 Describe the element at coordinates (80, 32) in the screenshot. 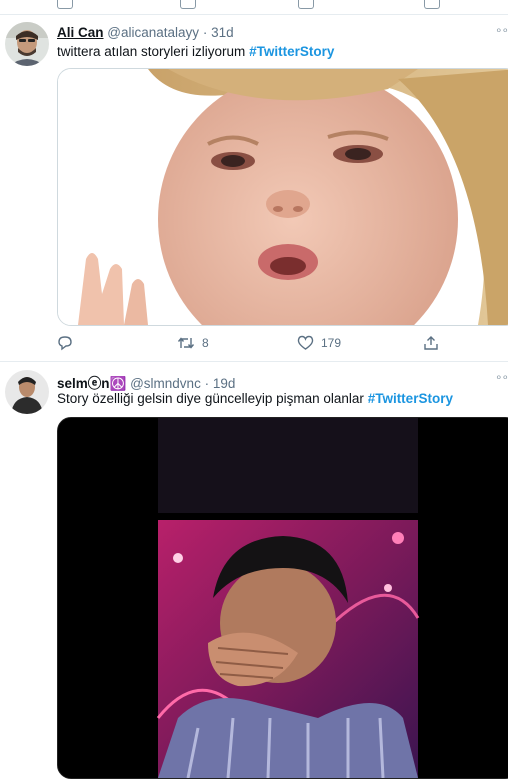

I see `display-name: Ali Can` at that location.